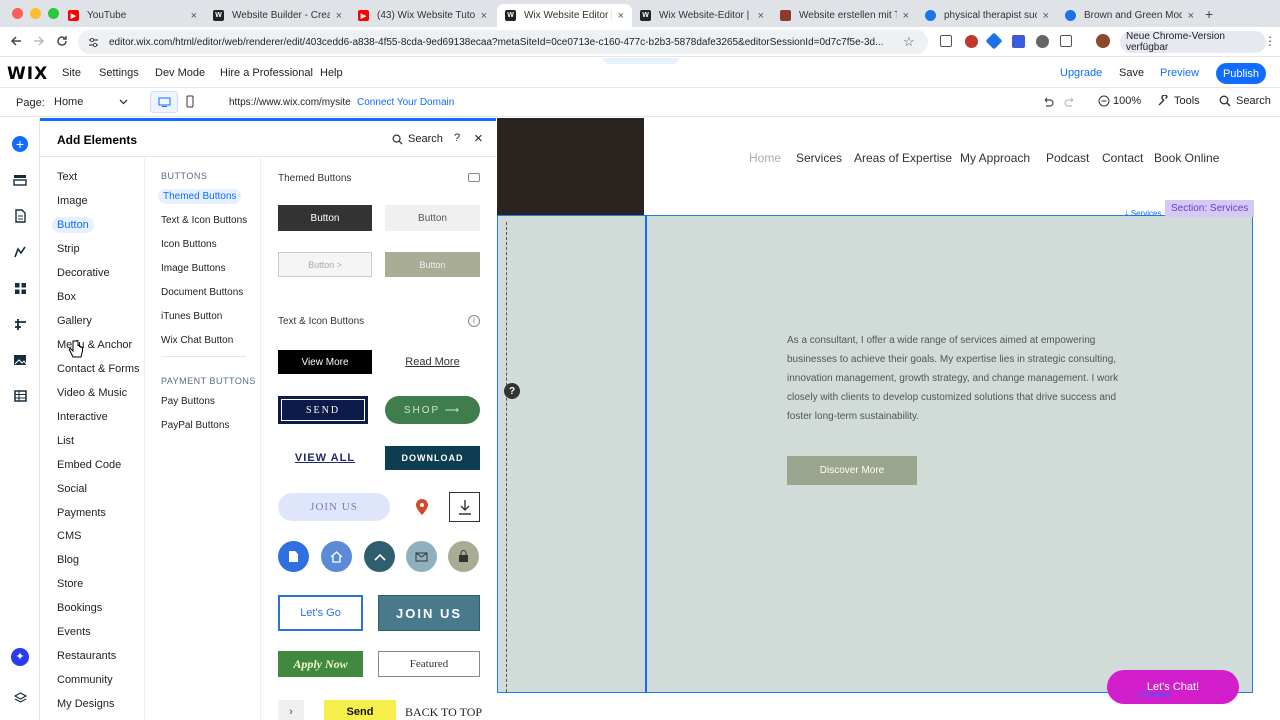 This screenshot has width=1280, height=720. I want to click on subcategory-text-icon-buttons: Text & Icon Buttons, so click(204, 220).